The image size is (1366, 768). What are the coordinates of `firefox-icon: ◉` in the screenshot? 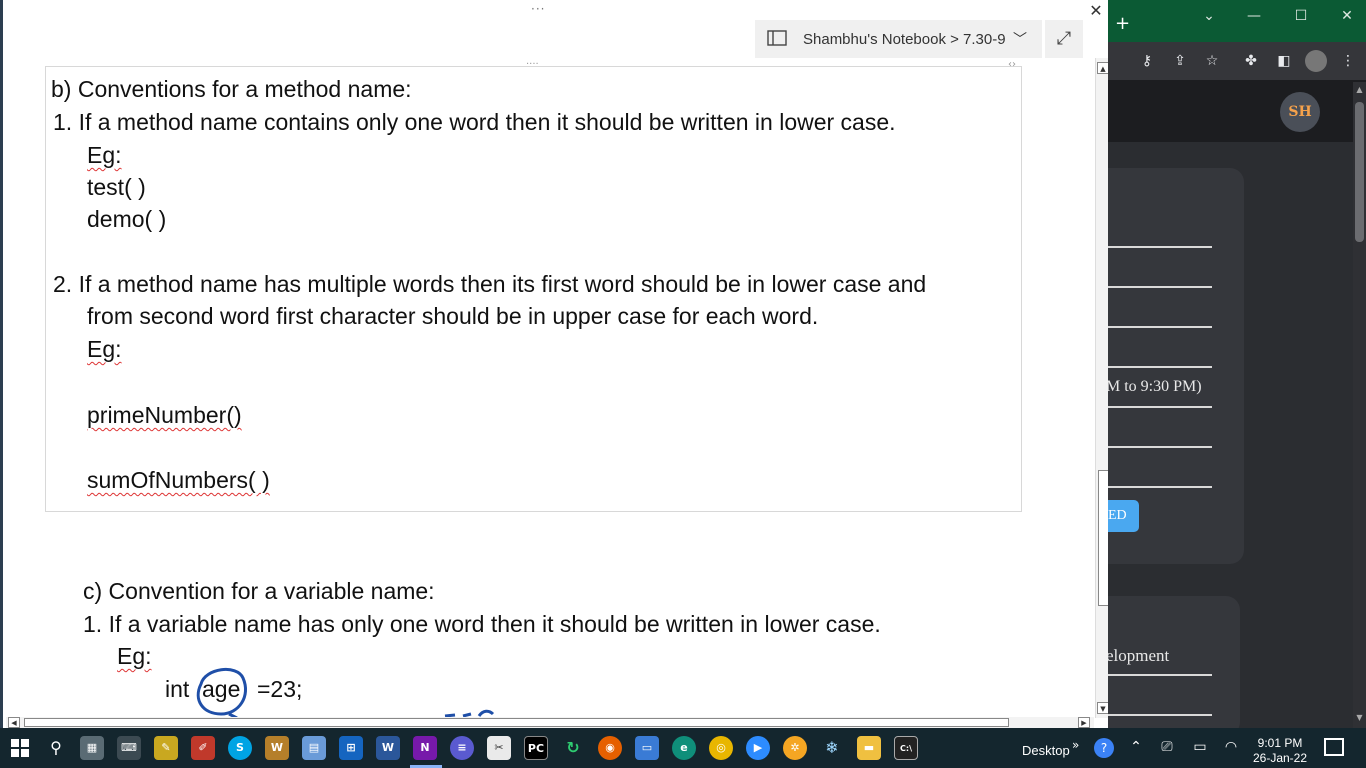 It's located at (610, 748).